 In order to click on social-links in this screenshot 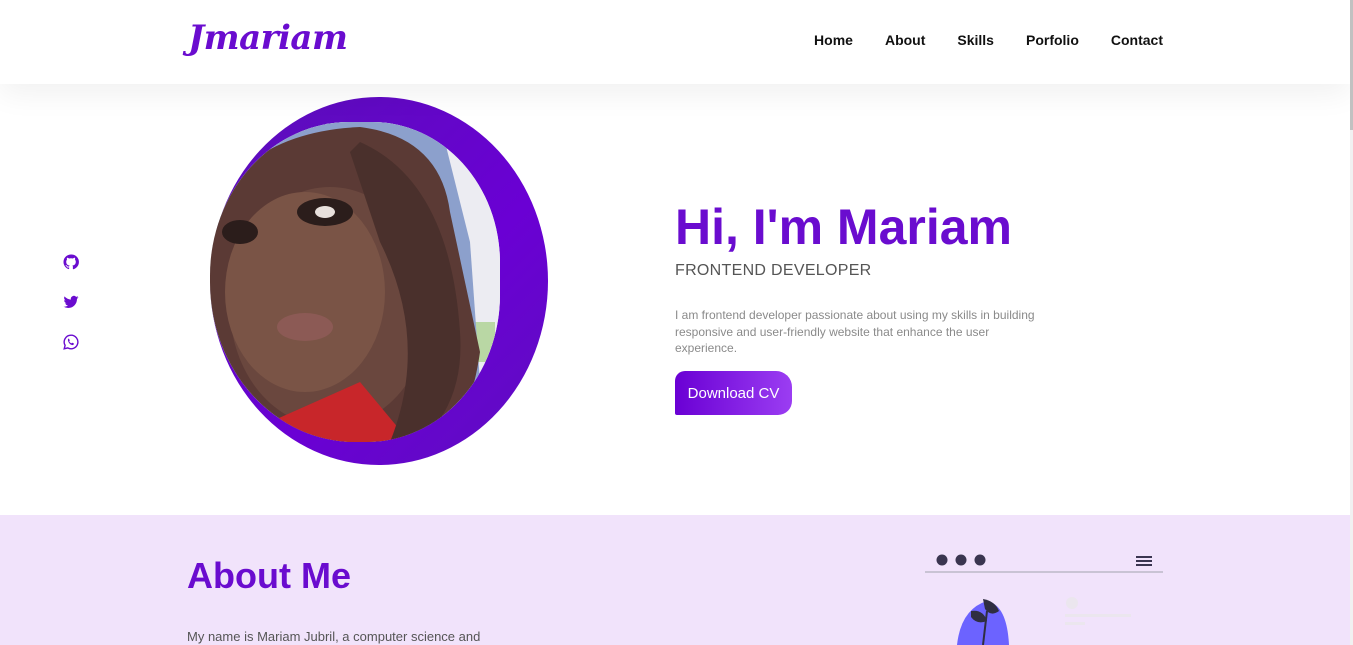, I will do `click(71, 302)`.